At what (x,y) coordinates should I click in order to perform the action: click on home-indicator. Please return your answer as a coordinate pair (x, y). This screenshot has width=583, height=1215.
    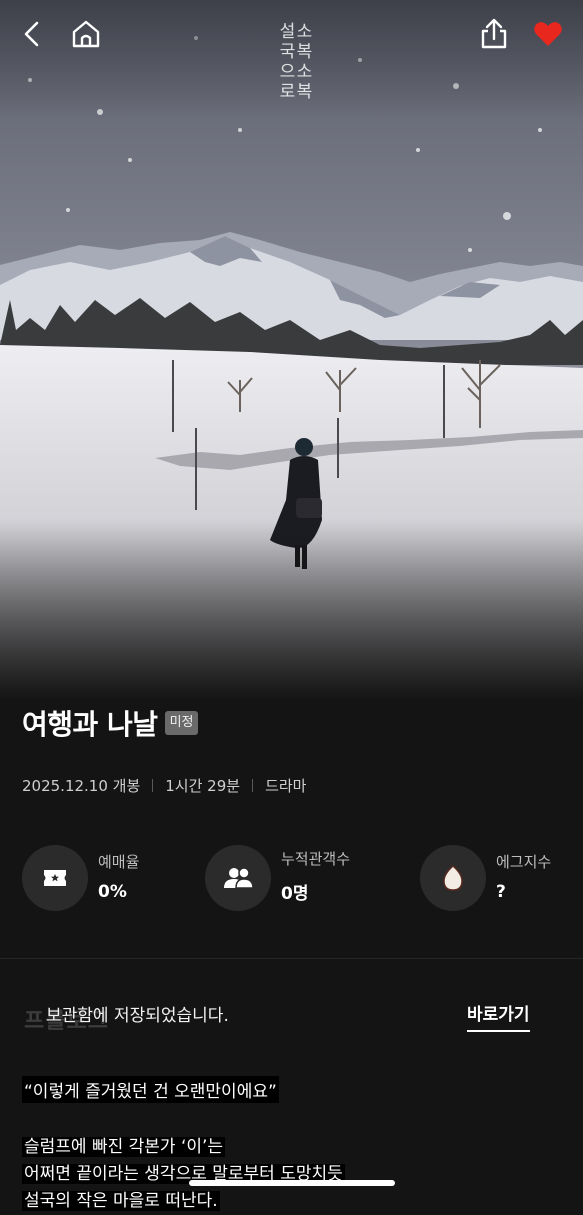
    Looking at the image, I should click on (292, 1183).